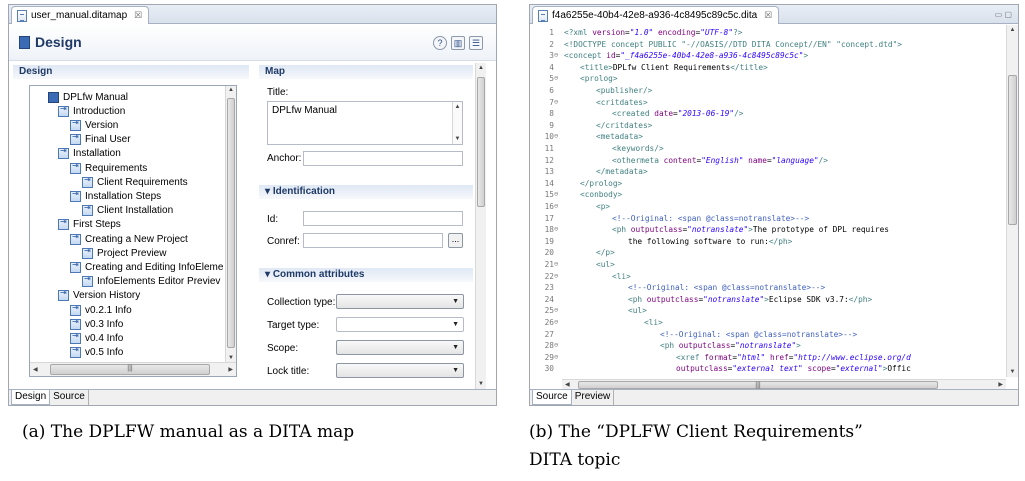 Image resolution: width=1025 pixels, height=481 pixels. I want to click on collection-type-select: ▼, so click(400, 301).